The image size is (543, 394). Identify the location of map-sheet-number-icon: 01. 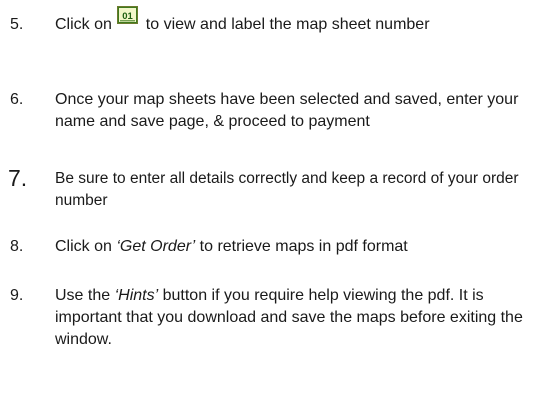
(128, 15).